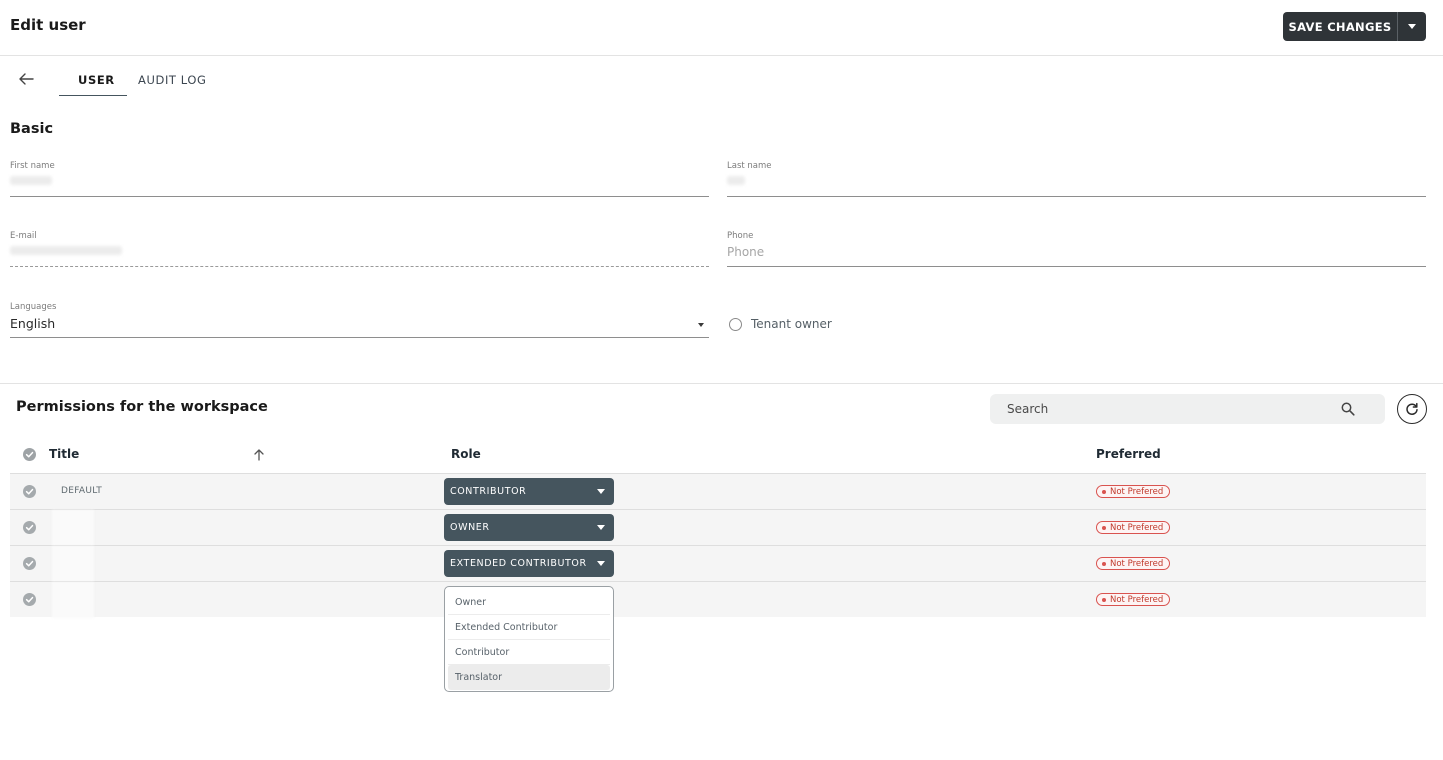  Describe the element at coordinates (23, 236) in the screenshot. I see `email-label: E-mail` at that location.